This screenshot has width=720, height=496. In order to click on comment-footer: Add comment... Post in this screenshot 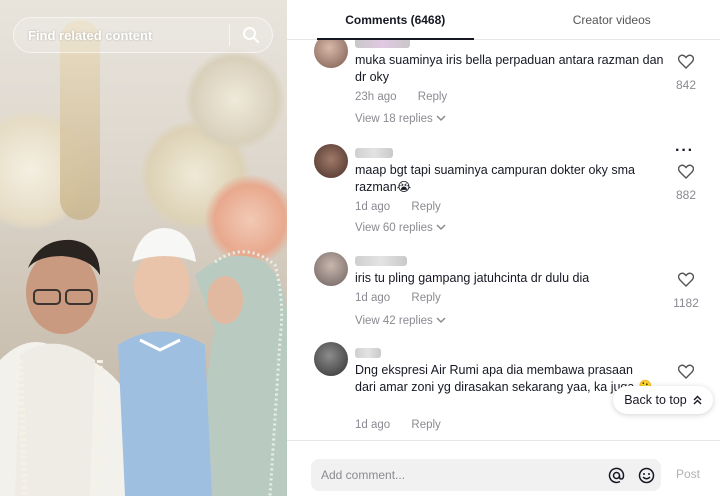, I will do `click(503, 468)`.